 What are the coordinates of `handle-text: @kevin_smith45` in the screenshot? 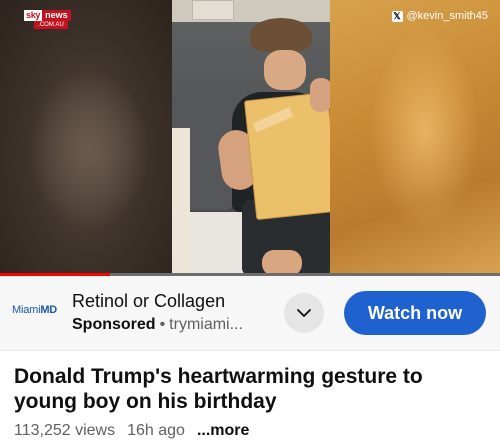 It's located at (447, 16).